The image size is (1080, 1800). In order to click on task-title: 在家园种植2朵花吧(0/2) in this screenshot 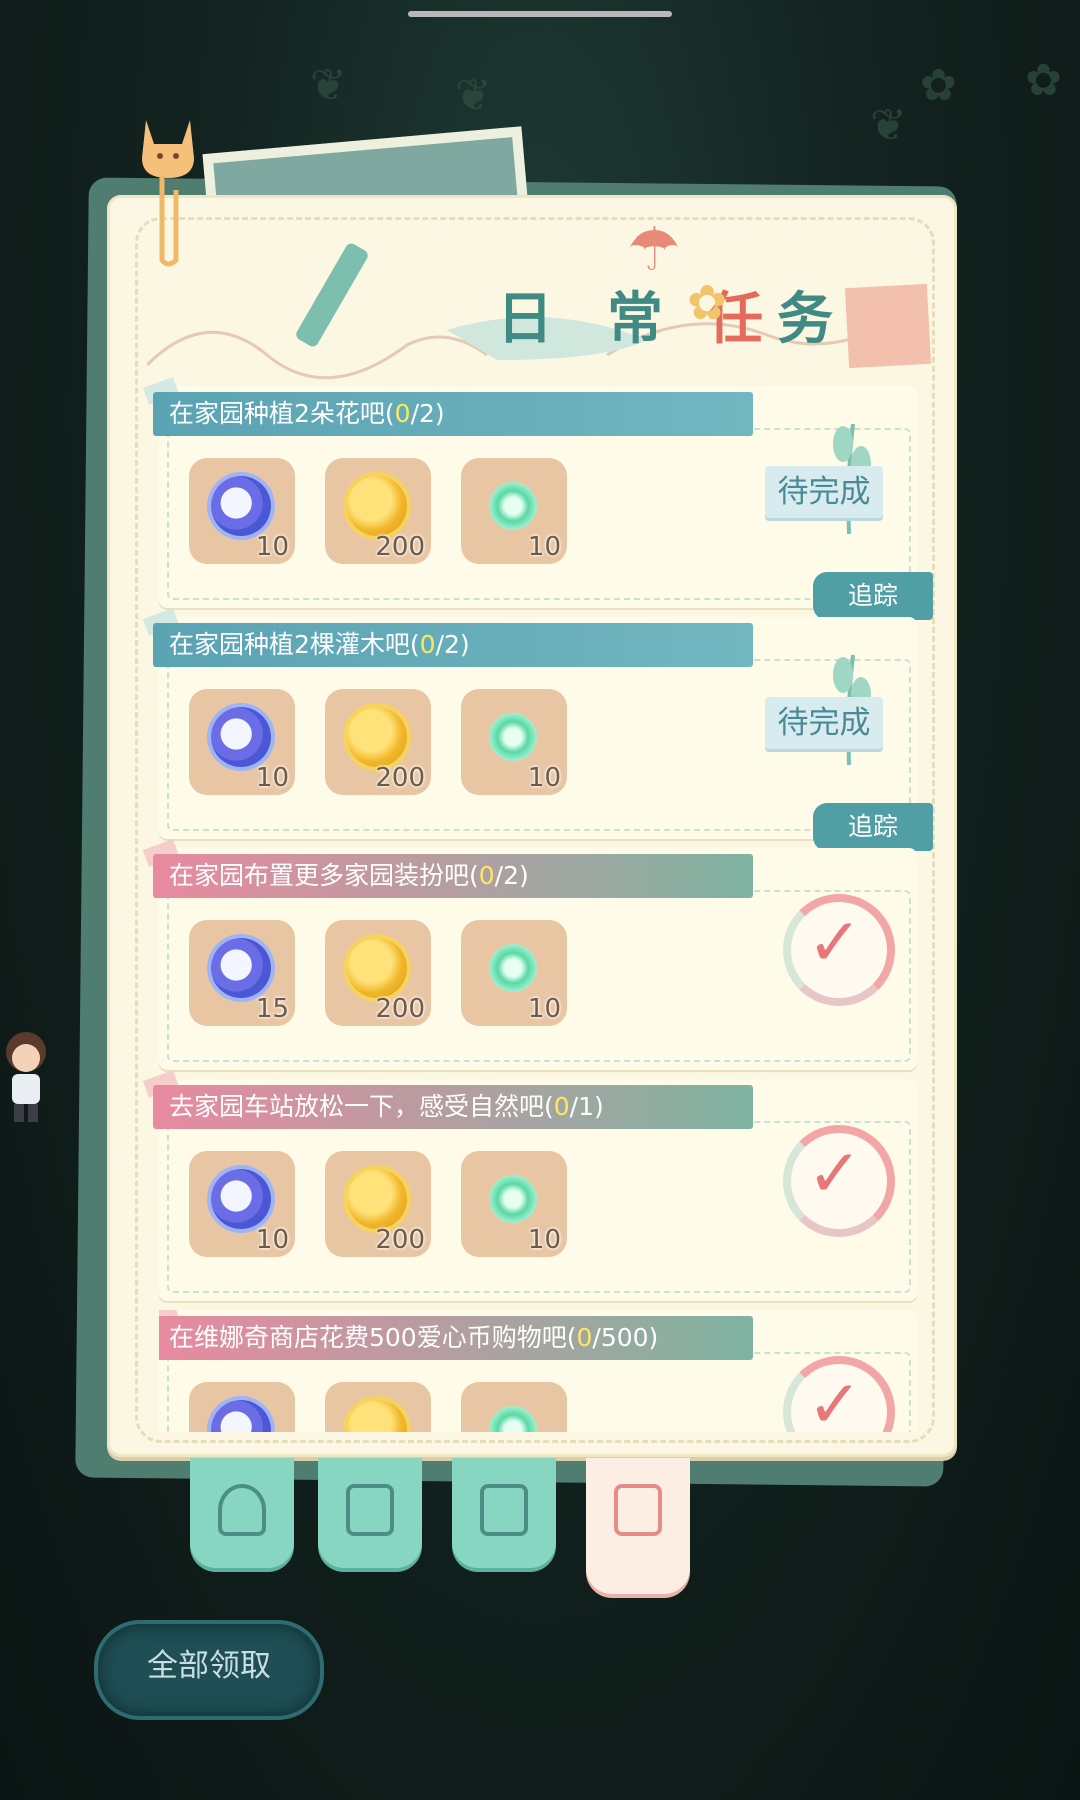, I will do `click(453, 414)`.